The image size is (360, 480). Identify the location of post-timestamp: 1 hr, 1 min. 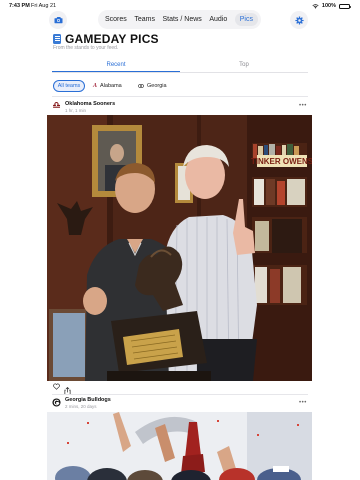
(76, 110).